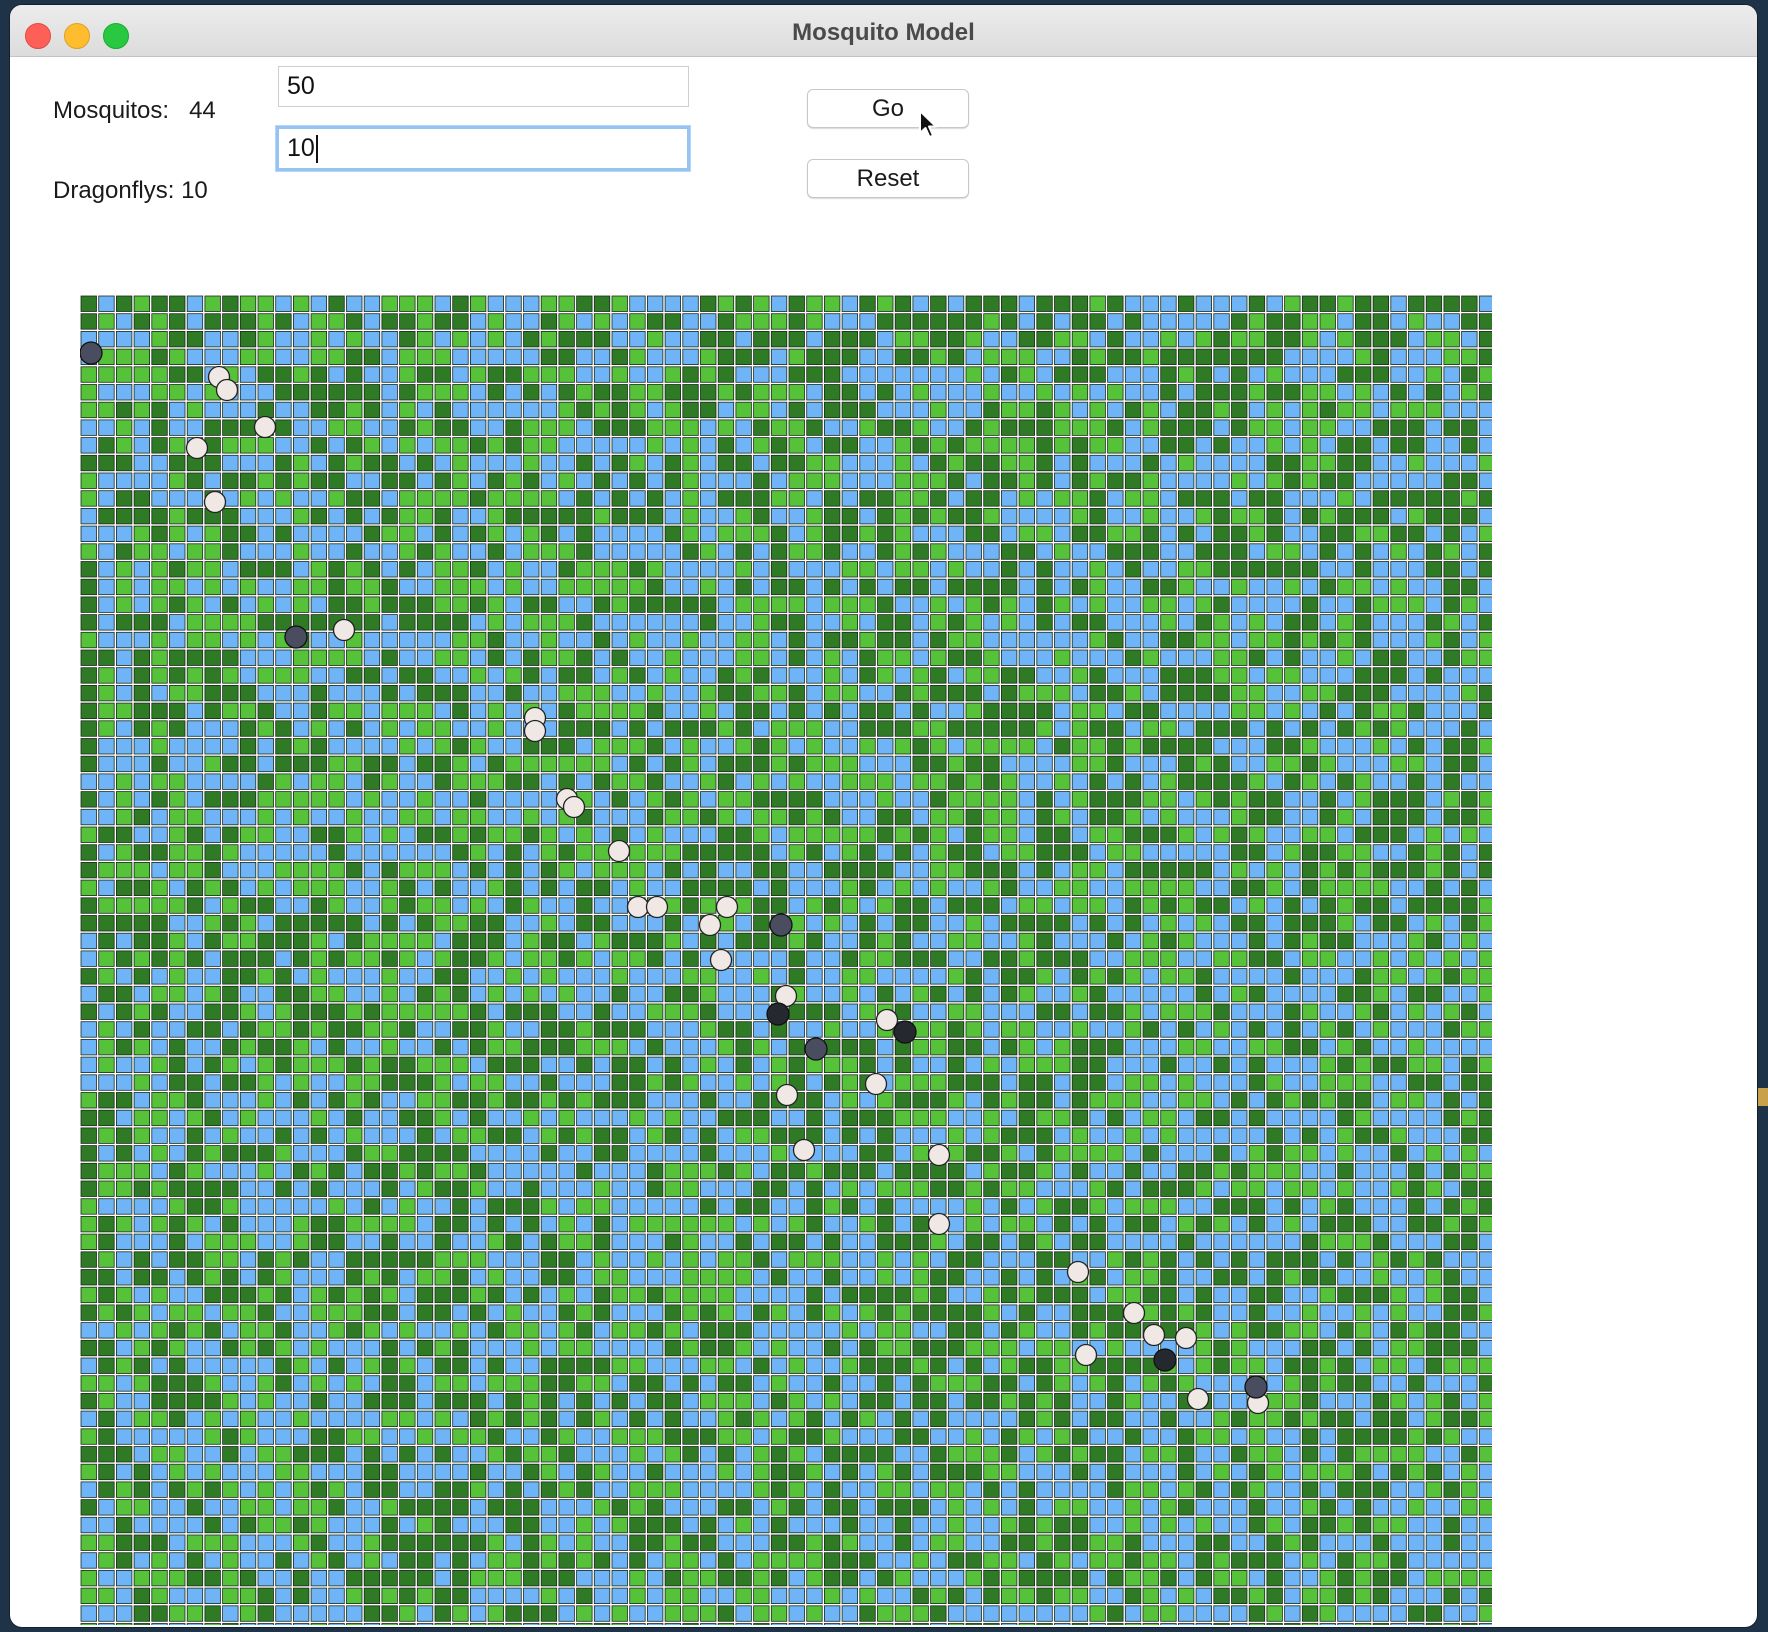 This screenshot has height=1632, width=1768. What do you see at coordinates (888, 108) in the screenshot?
I see `go-button: Go` at bounding box center [888, 108].